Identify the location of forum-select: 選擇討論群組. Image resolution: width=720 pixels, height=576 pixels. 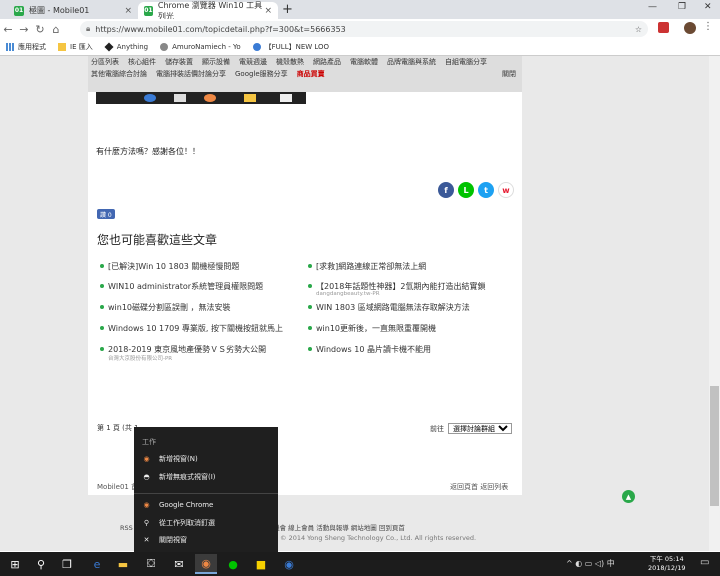
(480, 428).